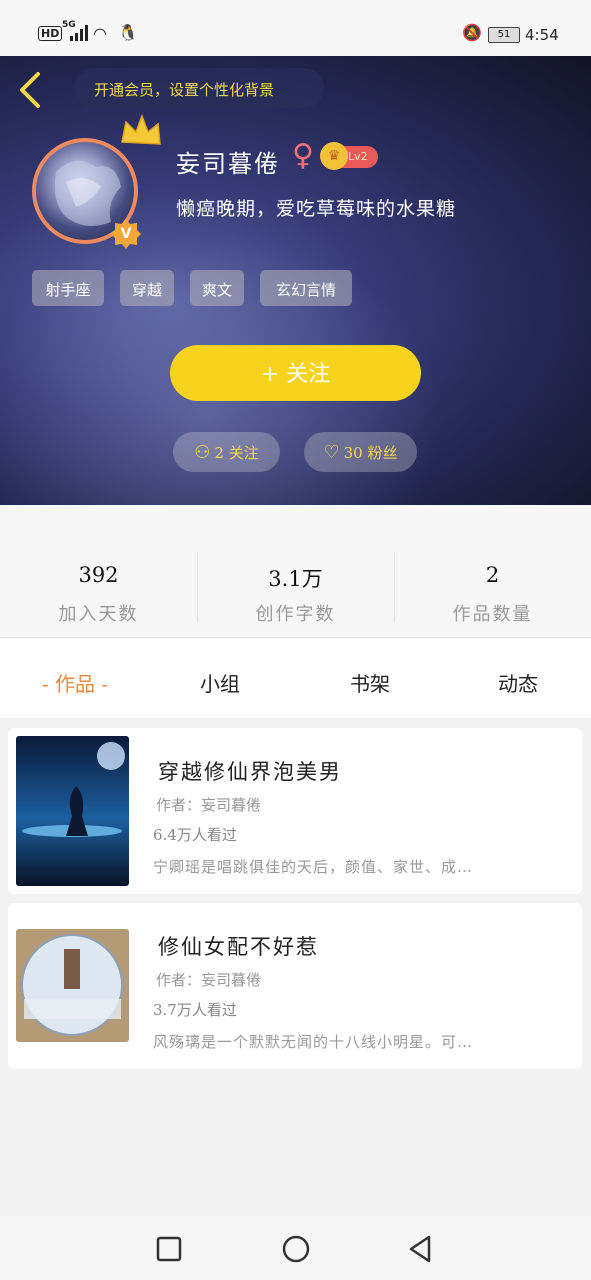 Image resolution: width=591 pixels, height=1280 pixels. I want to click on follow-button: + 关注, so click(295, 373).